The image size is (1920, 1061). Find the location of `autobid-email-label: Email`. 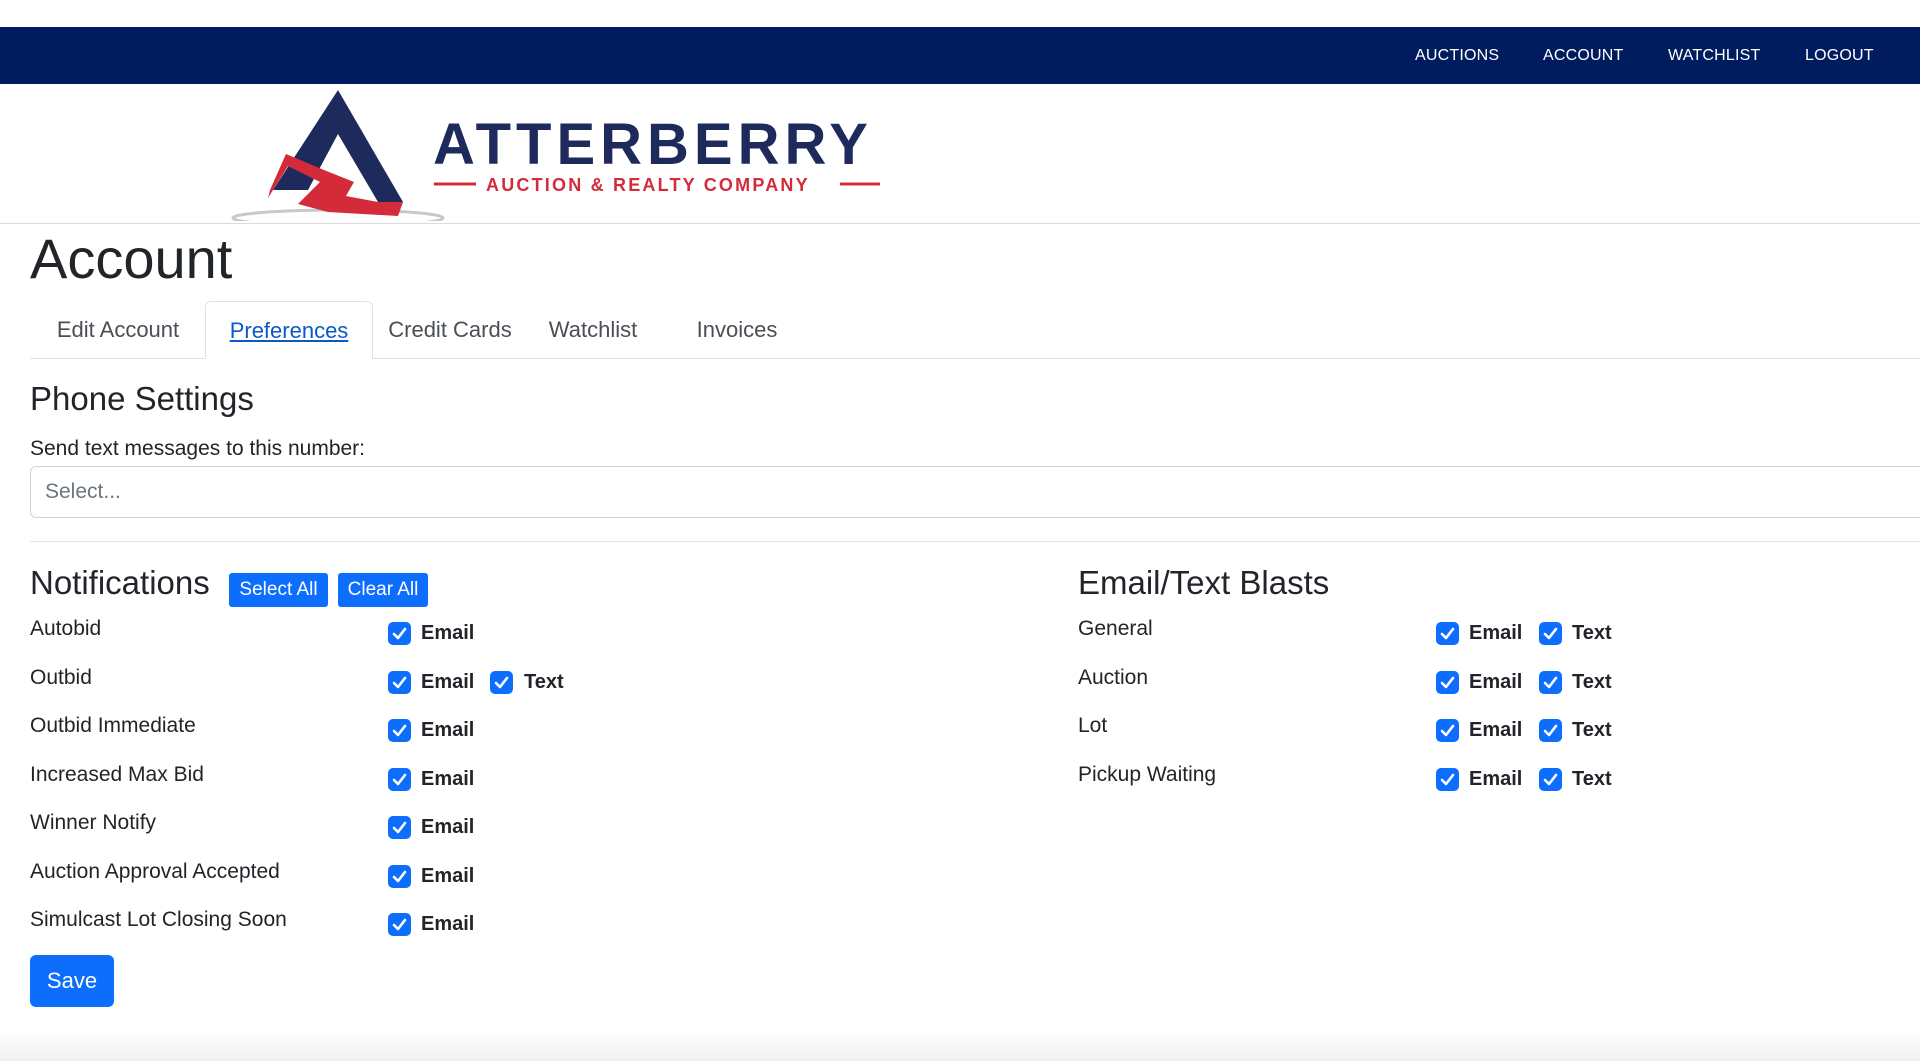

autobid-email-label: Email is located at coordinates (448, 633).